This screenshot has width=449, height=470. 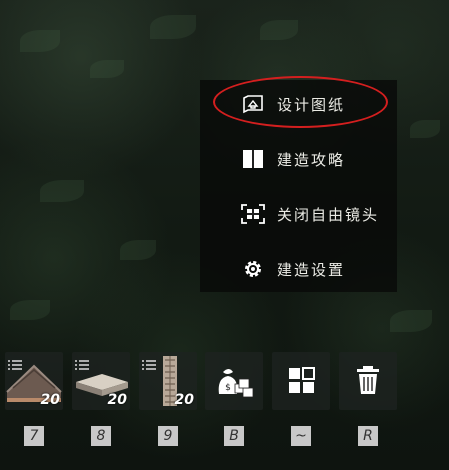 What do you see at coordinates (253, 269) in the screenshot?
I see `gear-icon` at bounding box center [253, 269].